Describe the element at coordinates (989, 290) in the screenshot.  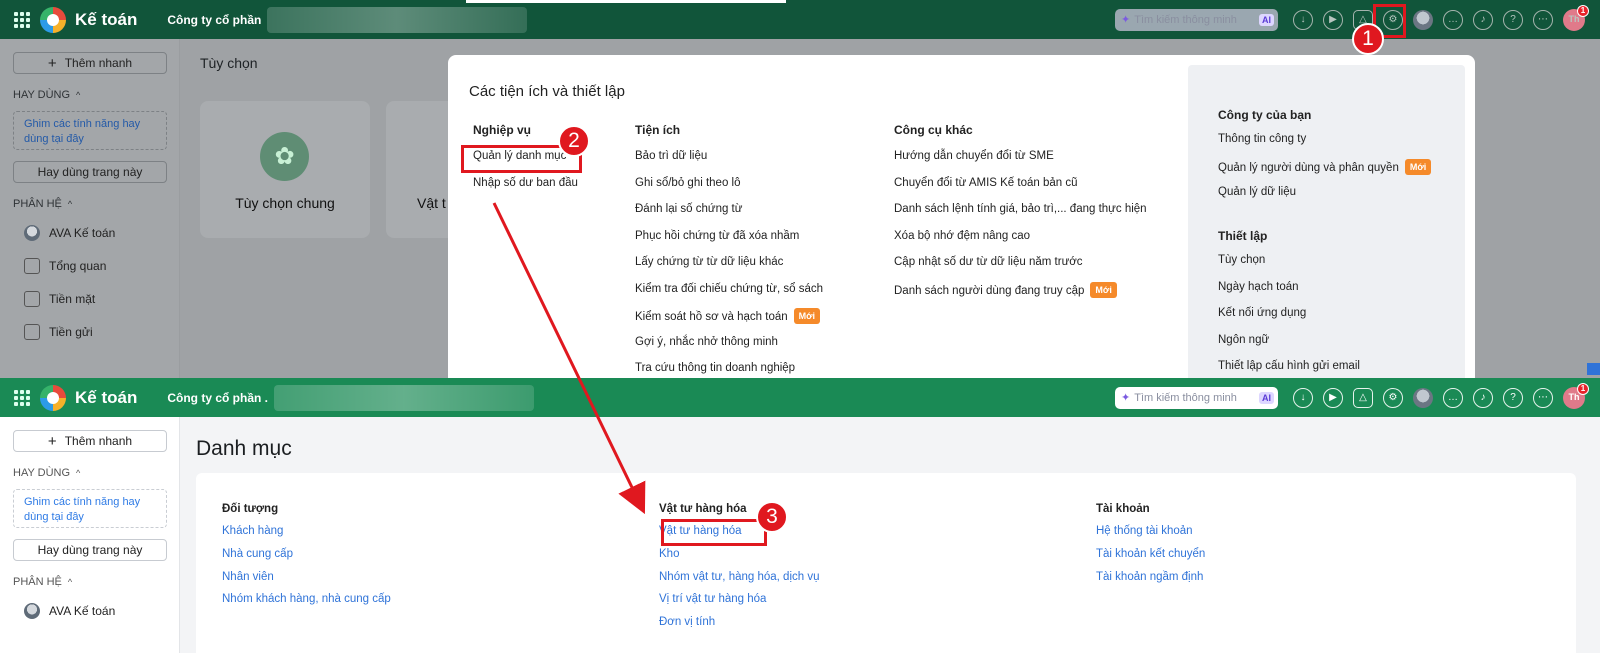
I see `menu-item-label: Danh sách người dùng đang truy cập` at that location.